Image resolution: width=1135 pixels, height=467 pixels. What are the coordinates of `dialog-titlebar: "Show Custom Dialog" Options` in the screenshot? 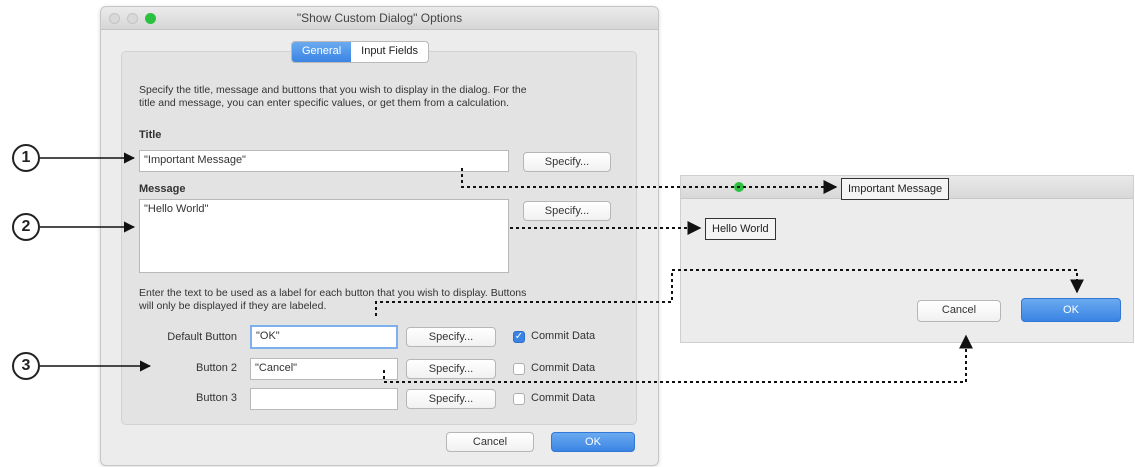 It's located at (379, 18).